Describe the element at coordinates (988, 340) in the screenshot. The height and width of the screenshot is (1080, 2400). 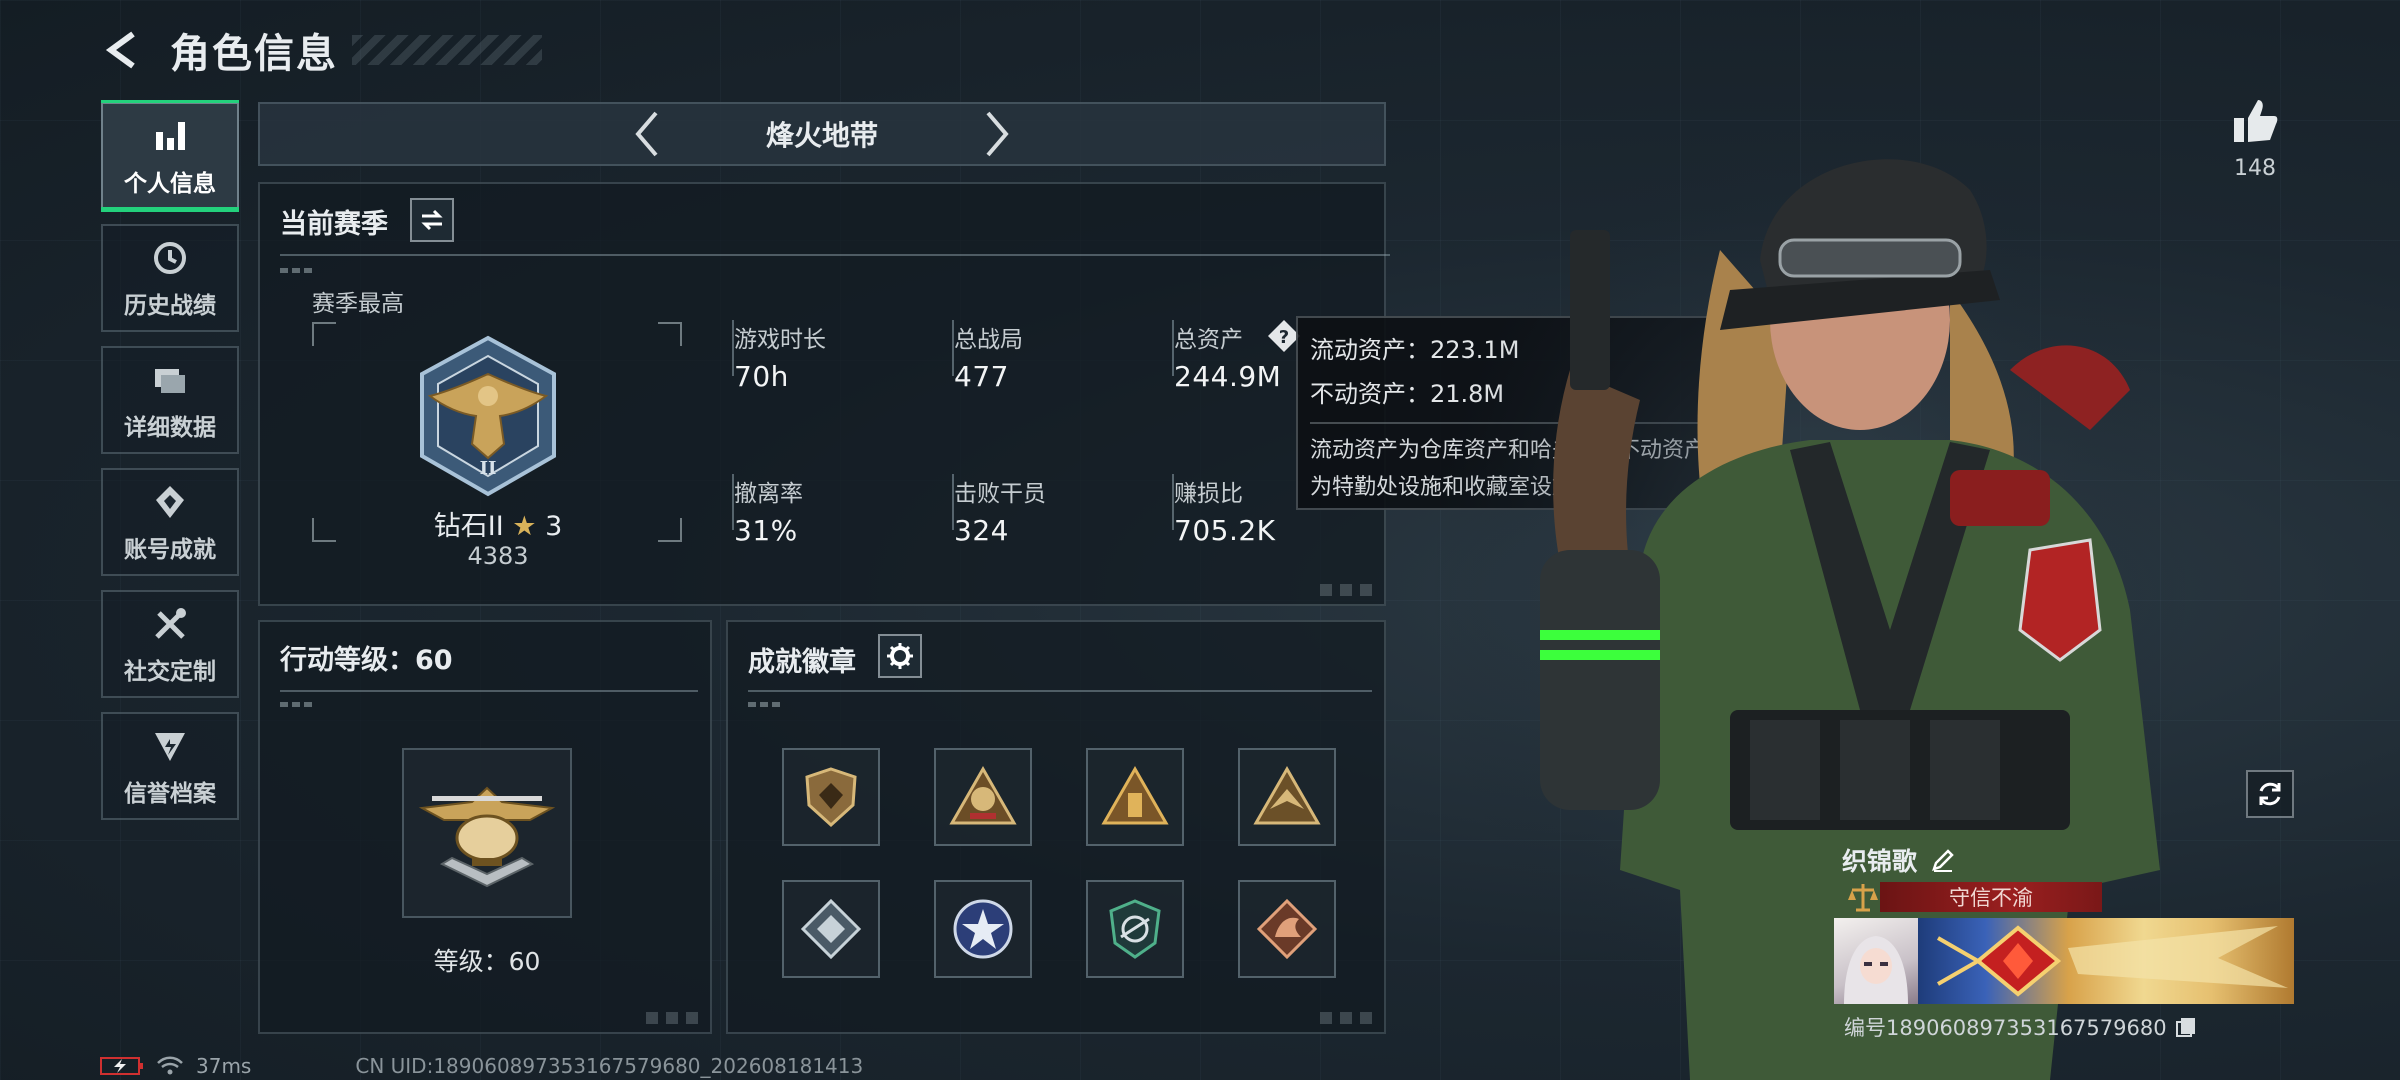
I see `stat-label-total-matches: 总战局` at that location.